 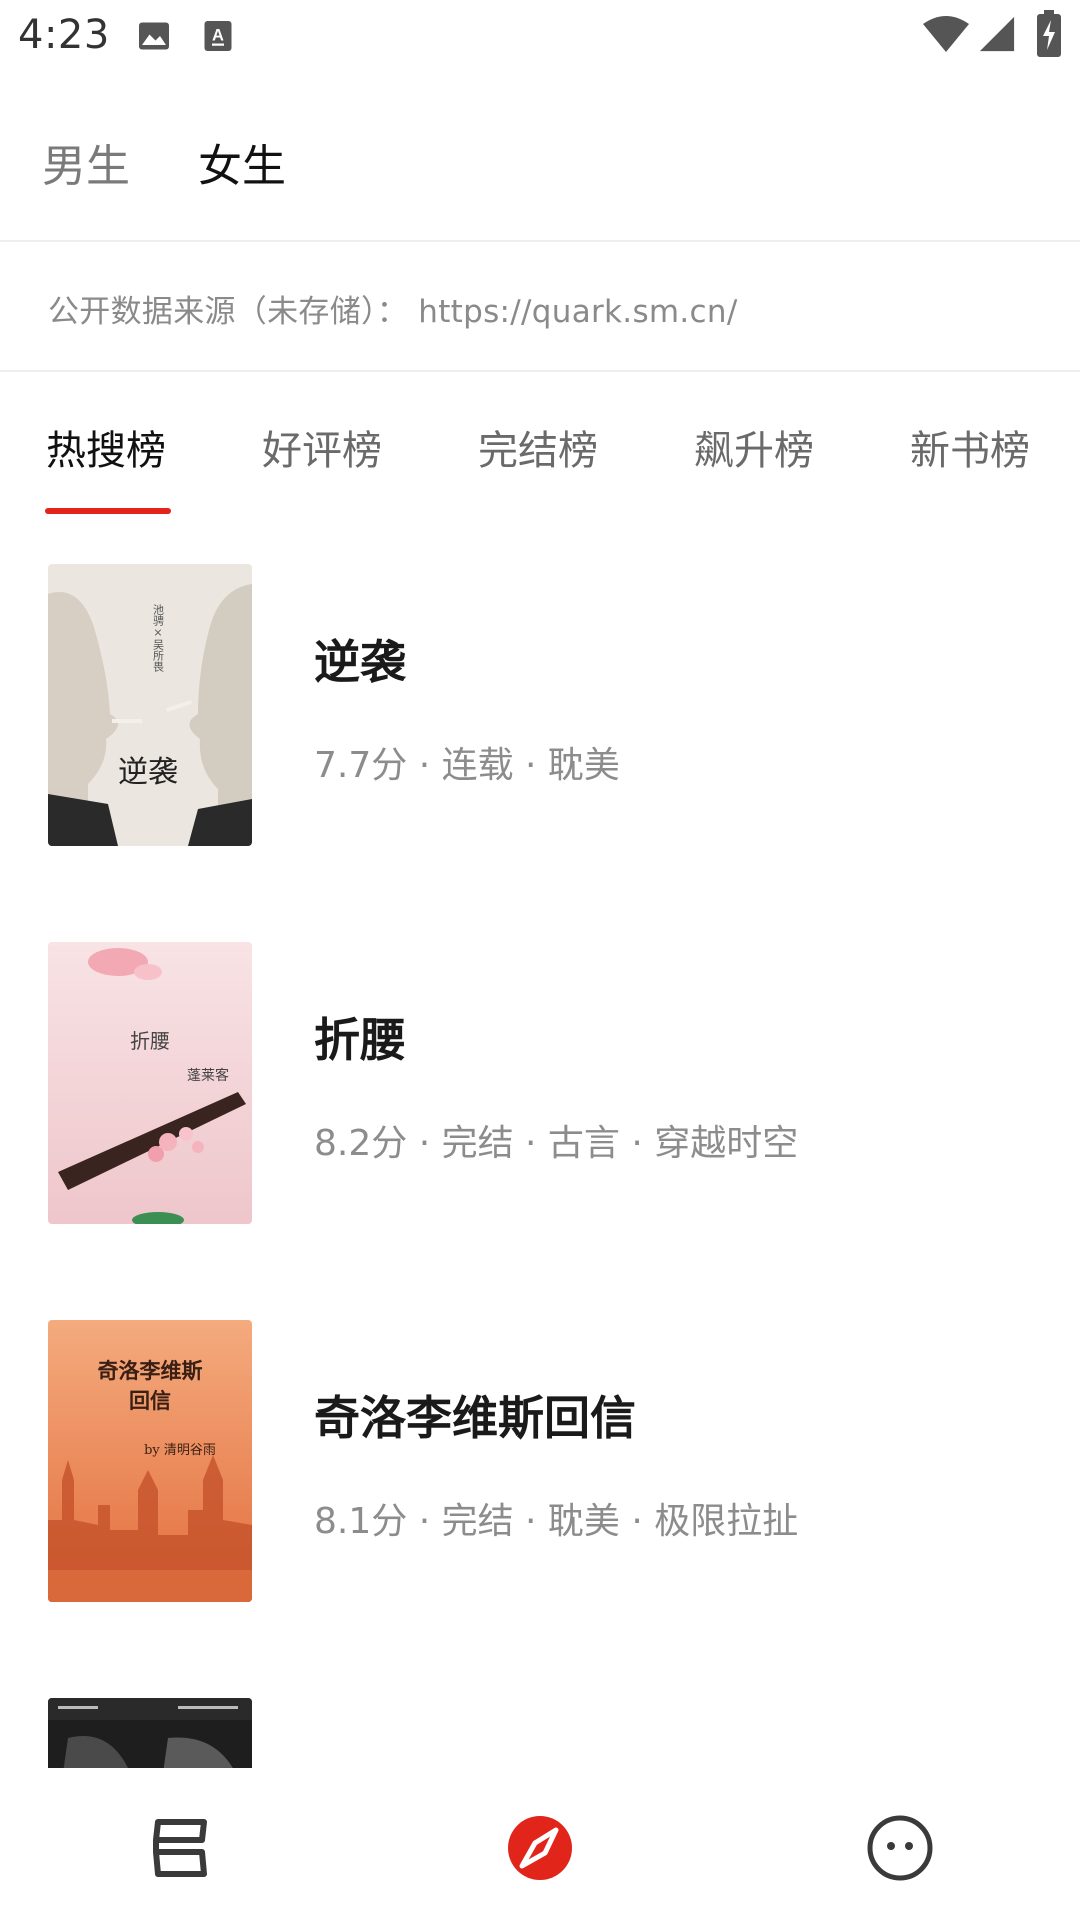 I want to click on tab-rising: 飙升榜, so click(x=754, y=447).